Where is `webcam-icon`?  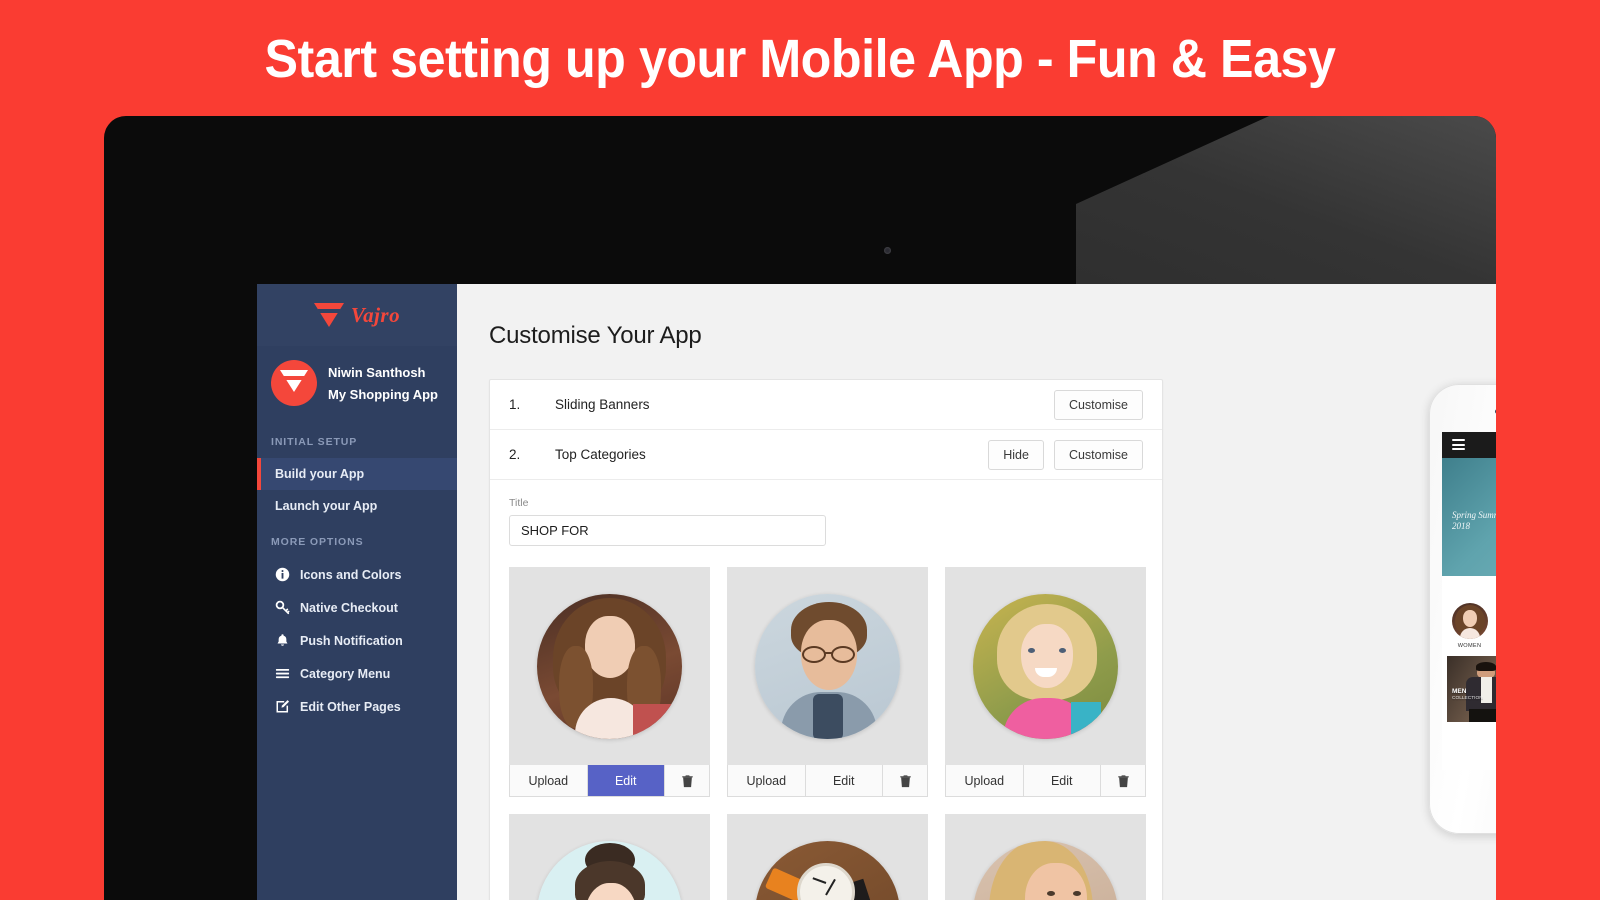
webcam-icon is located at coordinates (887, 250).